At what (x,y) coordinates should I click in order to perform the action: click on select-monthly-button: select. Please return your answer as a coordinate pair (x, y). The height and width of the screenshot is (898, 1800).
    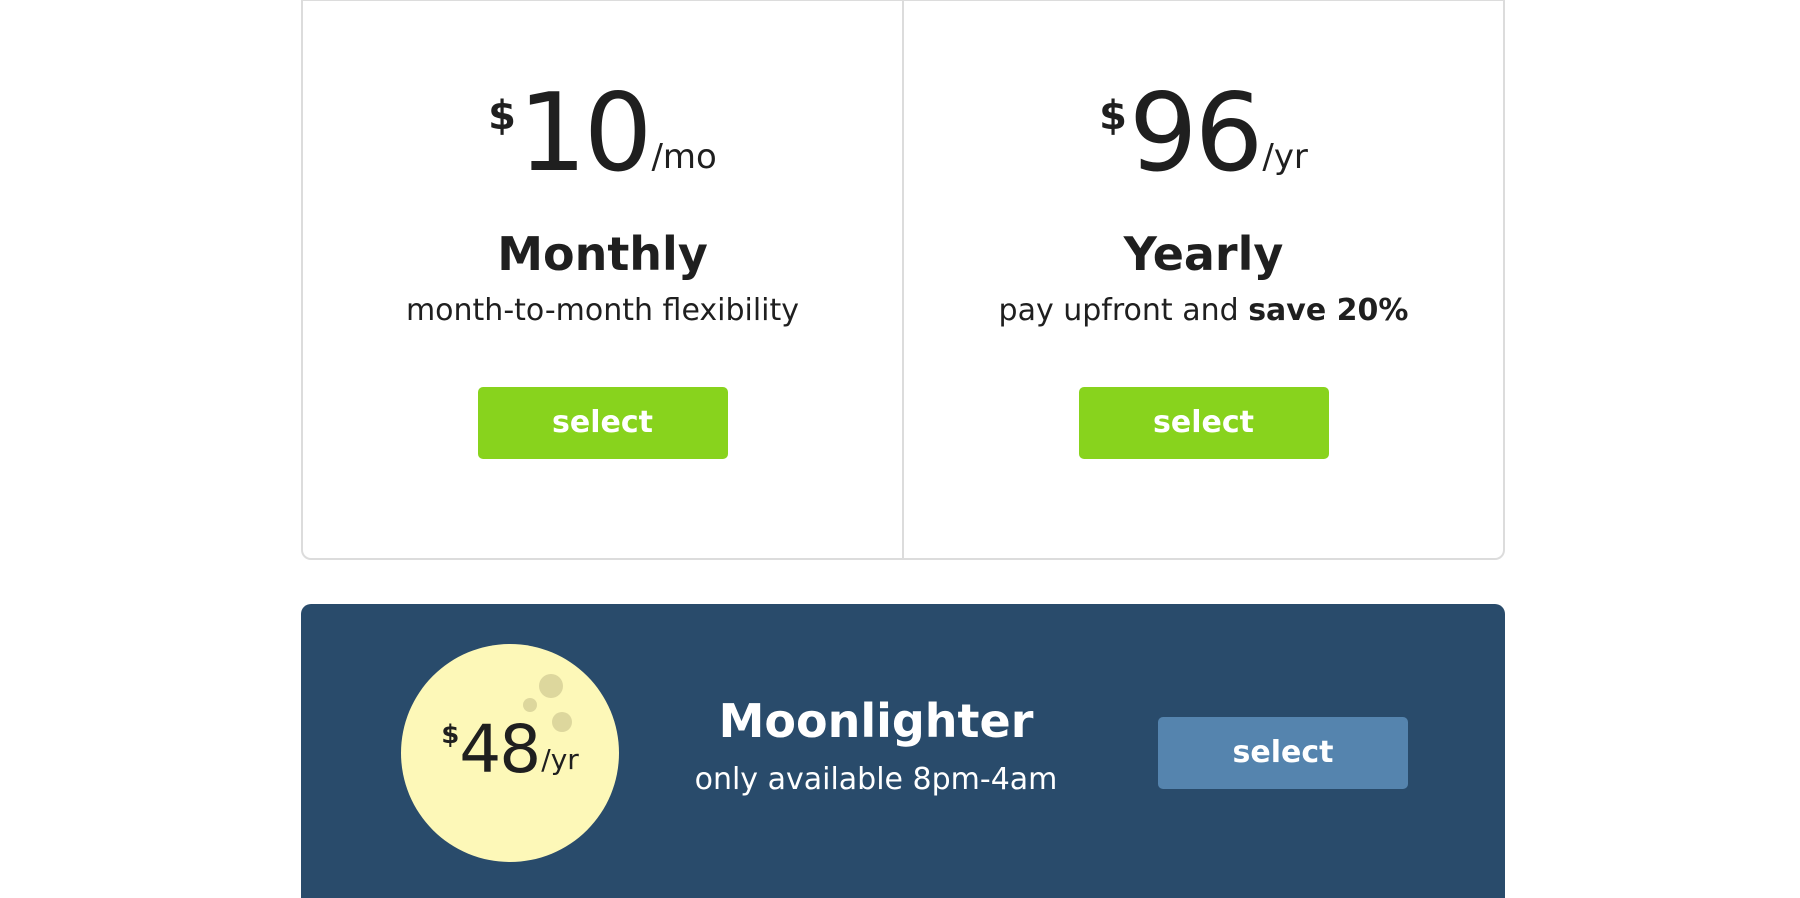
    Looking at the image, I should click on (602, 423).